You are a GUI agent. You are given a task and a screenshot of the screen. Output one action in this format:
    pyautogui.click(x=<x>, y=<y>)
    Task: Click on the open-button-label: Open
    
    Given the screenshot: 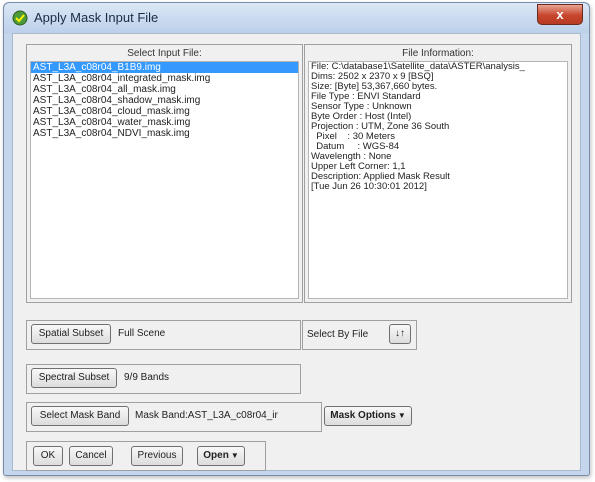 What is the action you would take?
    pyautogui.click(x=216, y=455)
    